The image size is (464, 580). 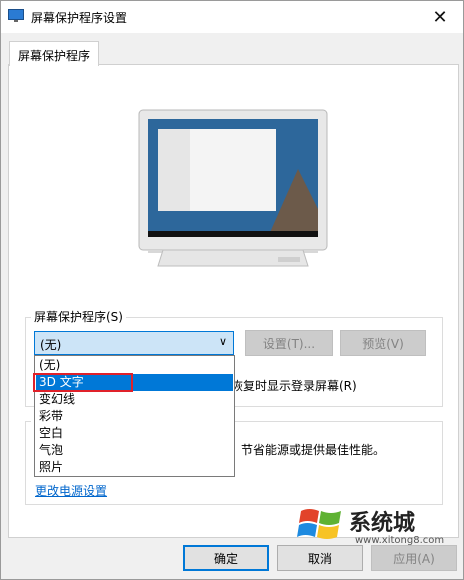 What do you see at coordinates (83, 382) in the screenshot?
I see `highlight-annotation-box` at bounding box center [83, 382].